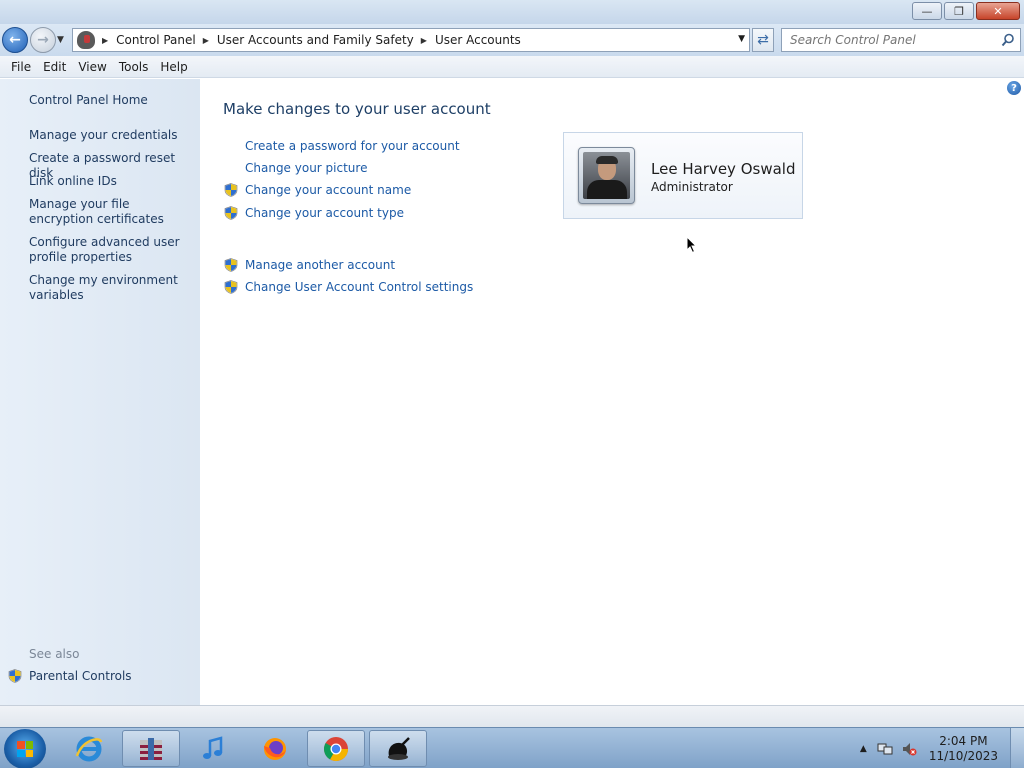  I want to click on menu-tools: Tools, so click(134, 67).